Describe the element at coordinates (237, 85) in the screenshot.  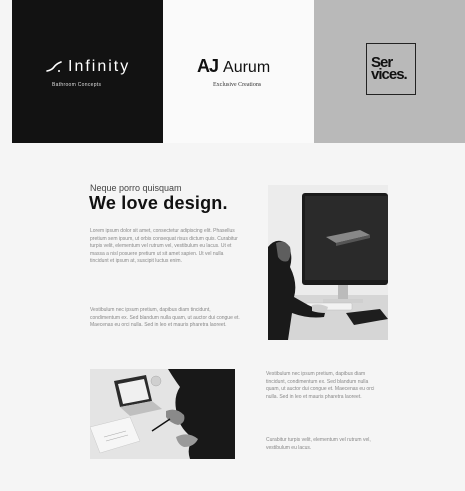
I see `aurum-tagline: Exclusive Creations` at that location.